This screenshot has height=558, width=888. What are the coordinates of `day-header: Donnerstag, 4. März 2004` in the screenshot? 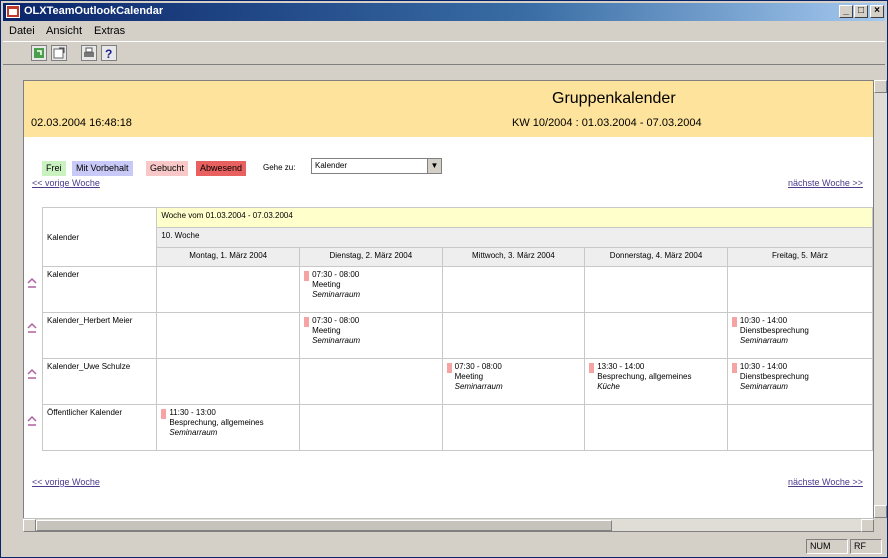 It's located at (656, 257).